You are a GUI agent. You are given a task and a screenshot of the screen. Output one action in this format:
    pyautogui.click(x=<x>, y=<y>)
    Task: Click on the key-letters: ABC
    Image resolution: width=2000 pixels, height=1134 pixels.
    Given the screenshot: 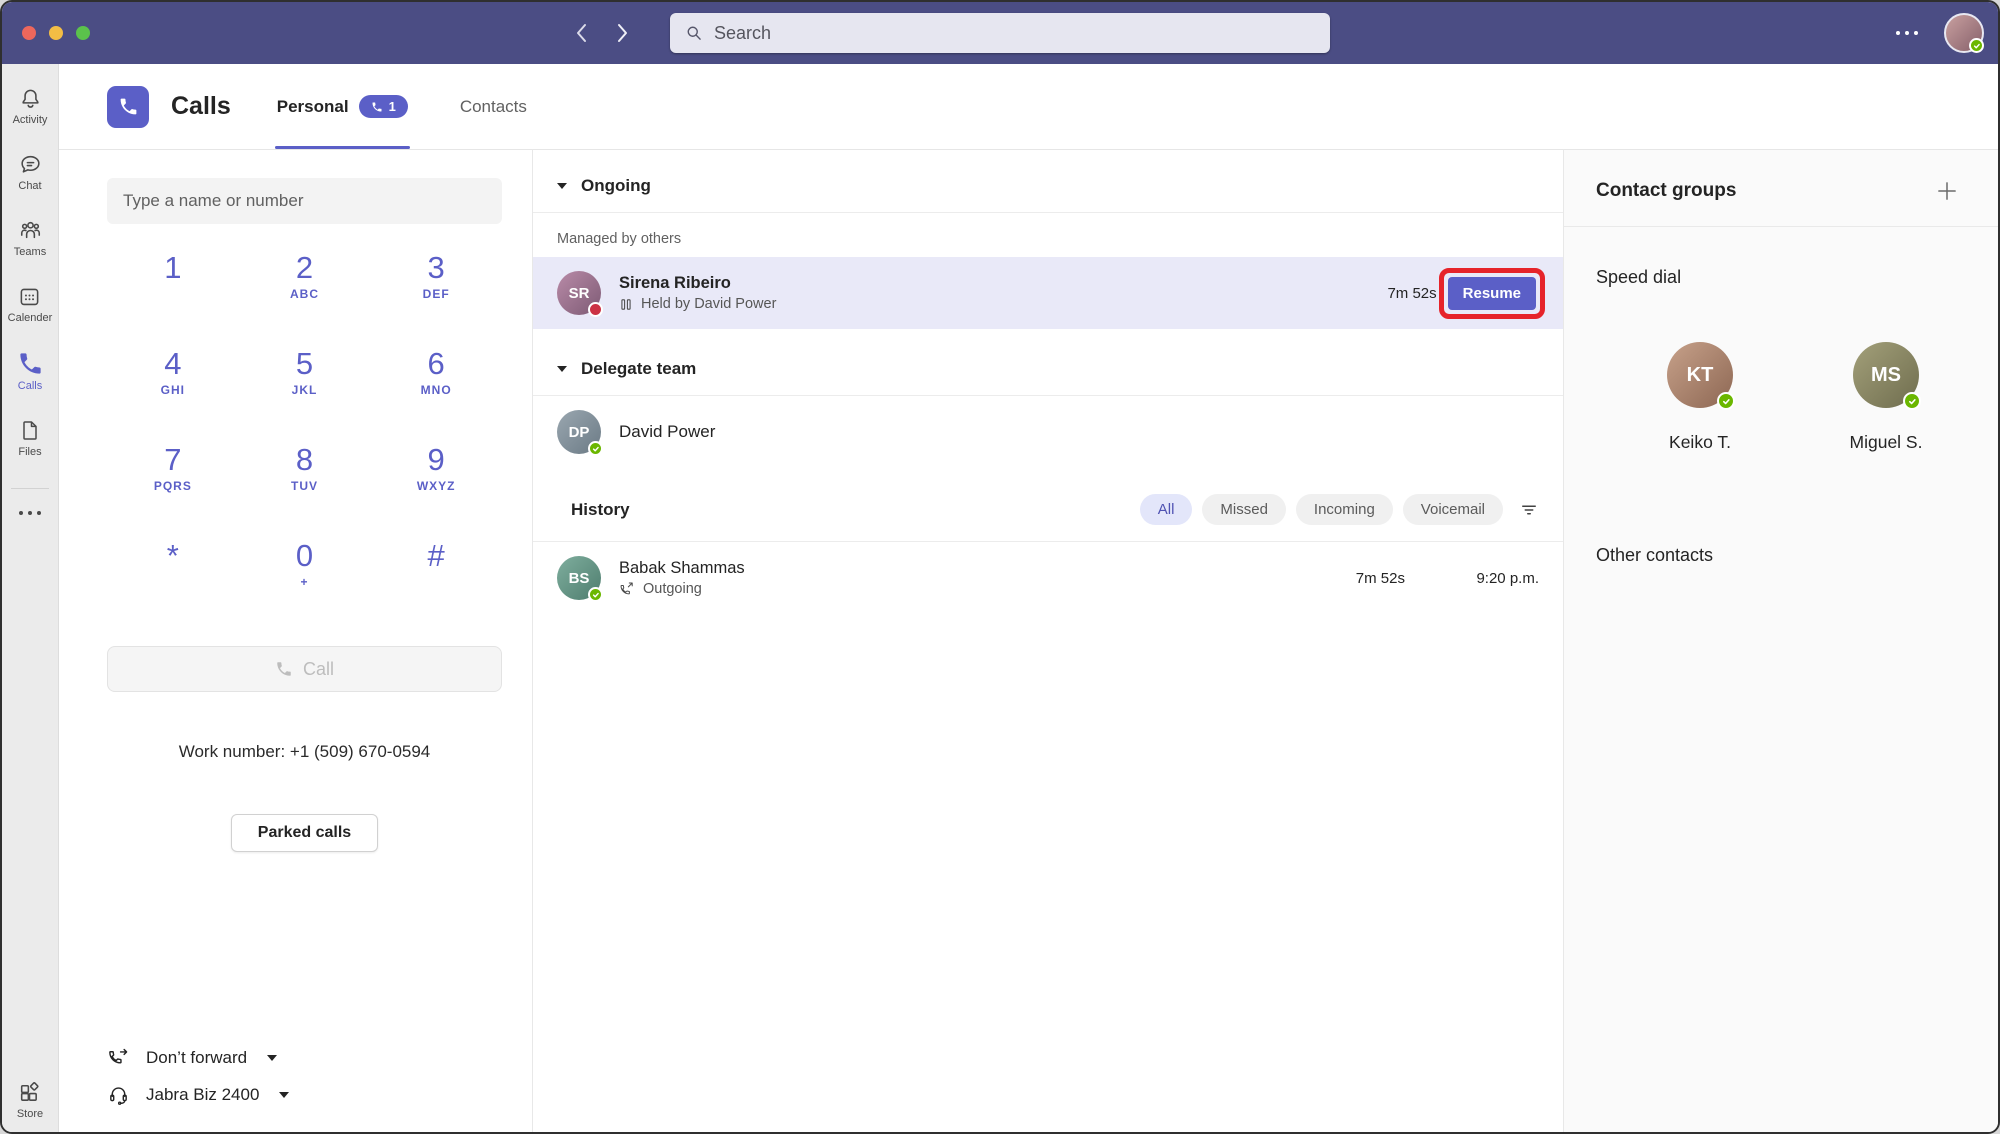 What is the action you would take?
    pyautogui.click(x=304, y=294)
    